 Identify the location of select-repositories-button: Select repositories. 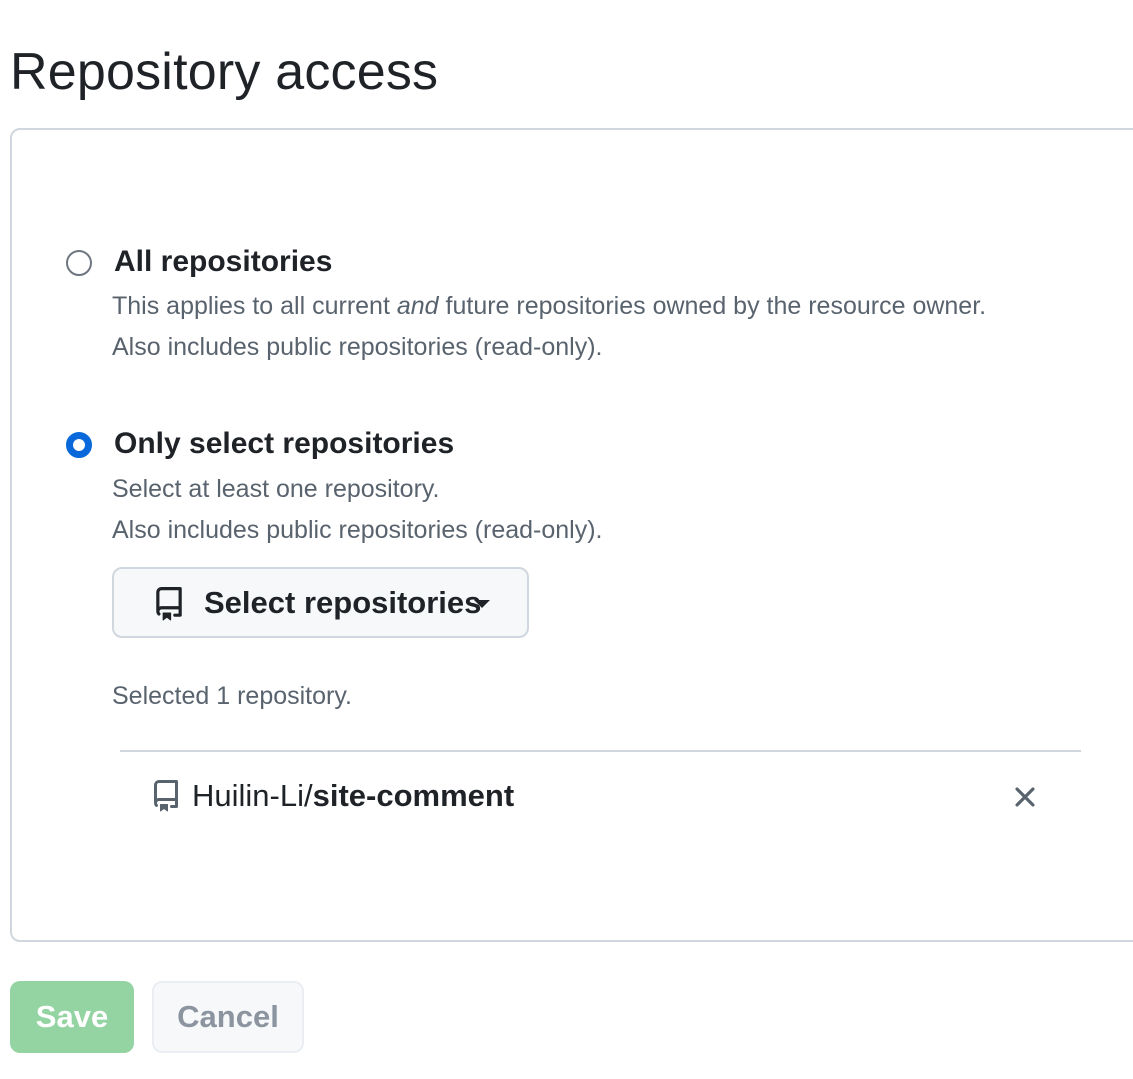
(320, 602).